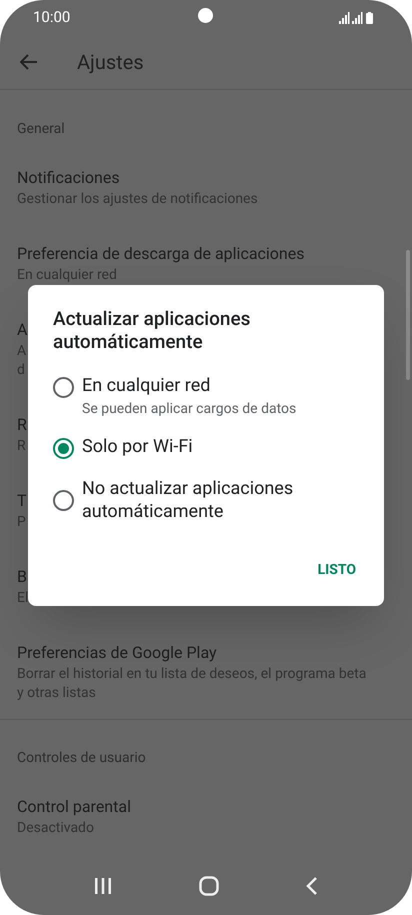 This screenshot has height=915, width=412. What do you see at coordinates (117, 653) in the screenshot?
I see `setting-title: Preferencias de Google Play` at bounding box center [117, 653].